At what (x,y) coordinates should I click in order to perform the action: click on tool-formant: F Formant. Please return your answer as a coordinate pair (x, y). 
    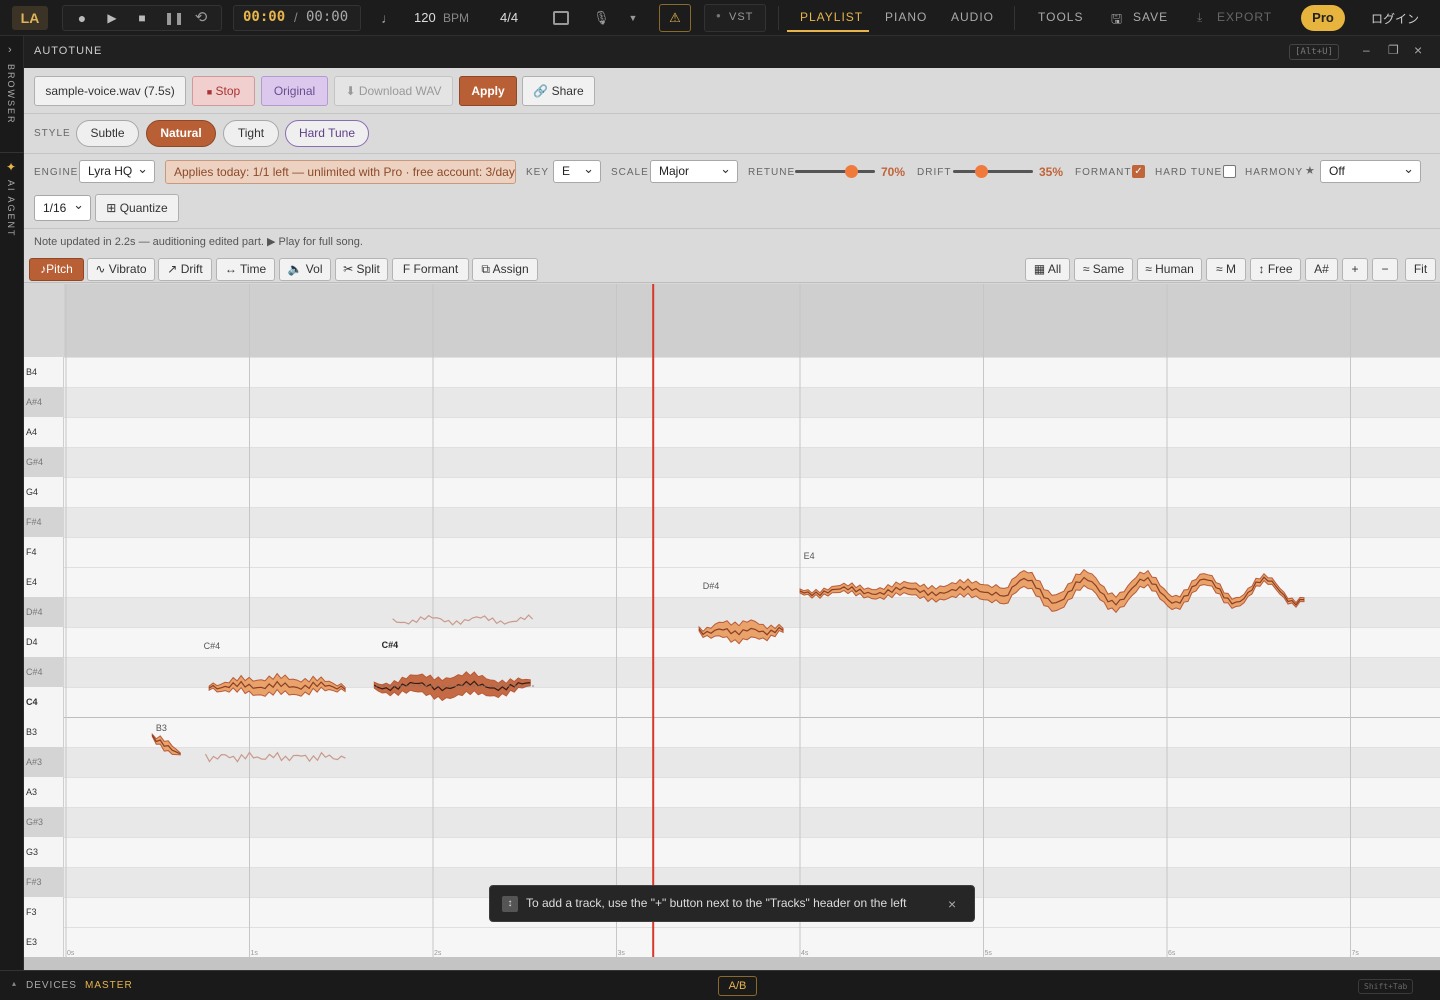
    Looking at the image, I should click on (430, 269).